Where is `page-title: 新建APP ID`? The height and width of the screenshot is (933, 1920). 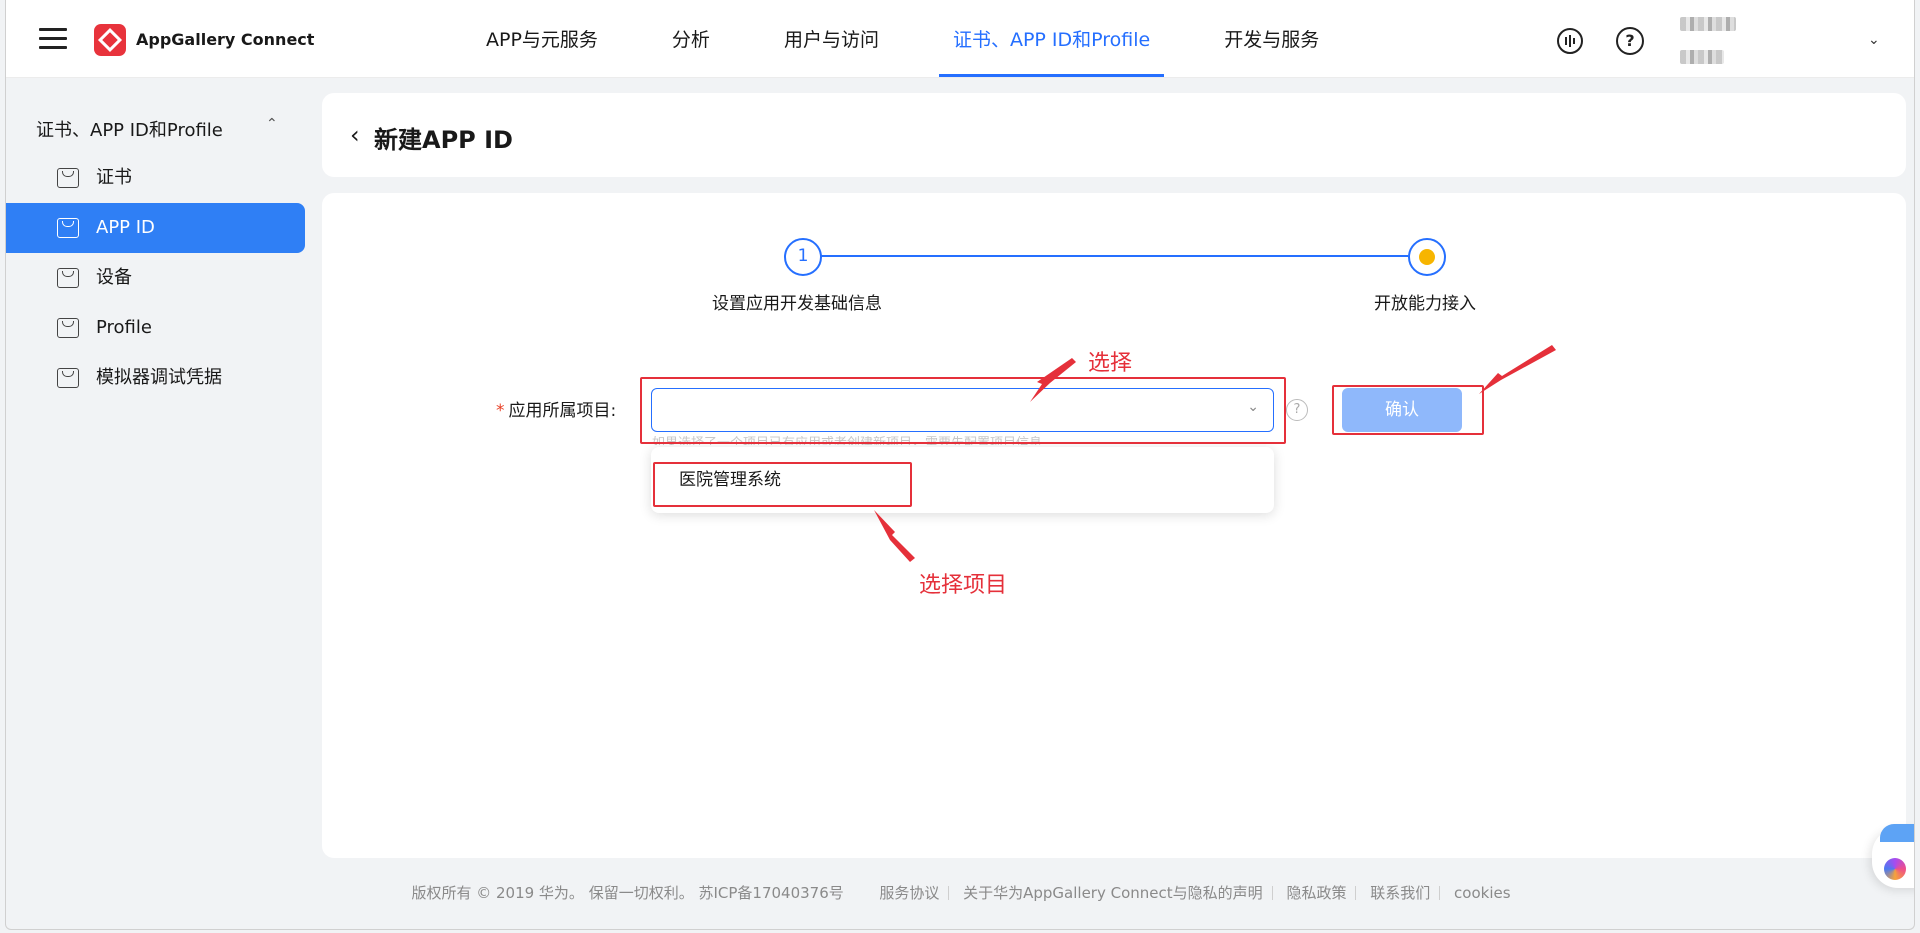
page-title: 新建APP ID is located at coordinates (443, 140).